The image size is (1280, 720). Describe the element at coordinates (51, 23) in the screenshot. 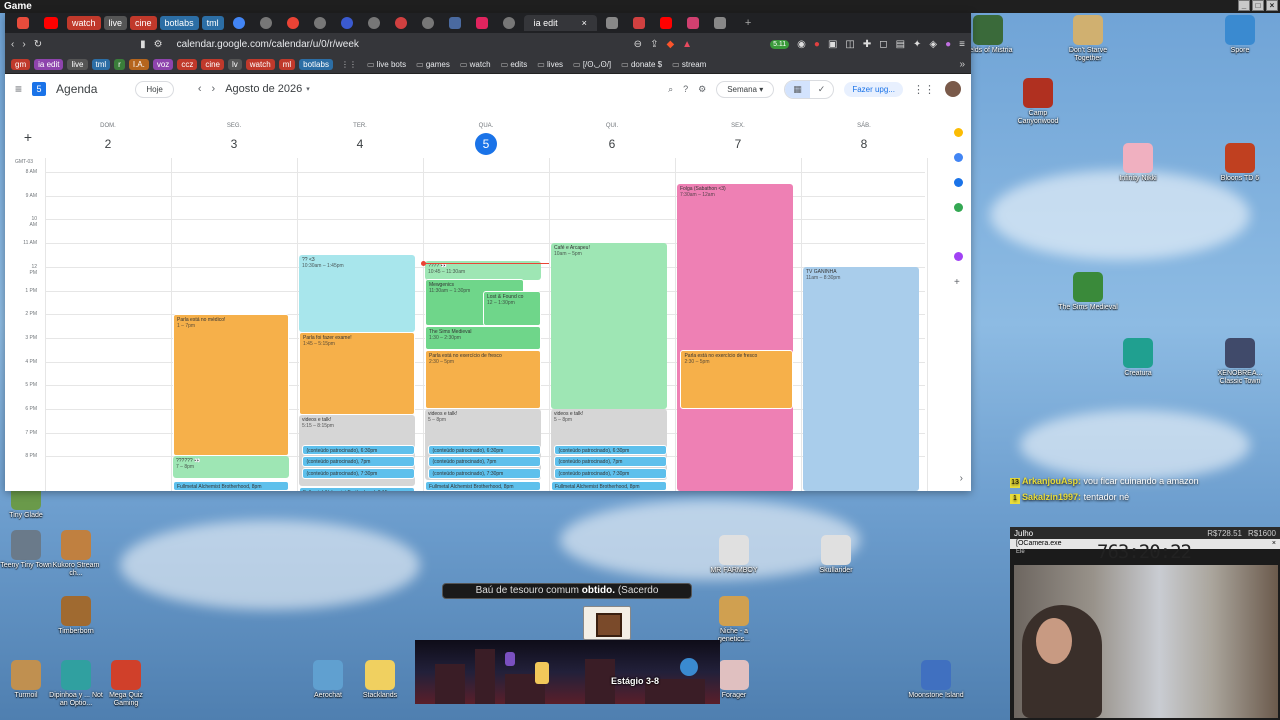

I see `youtube-icon` at that location.